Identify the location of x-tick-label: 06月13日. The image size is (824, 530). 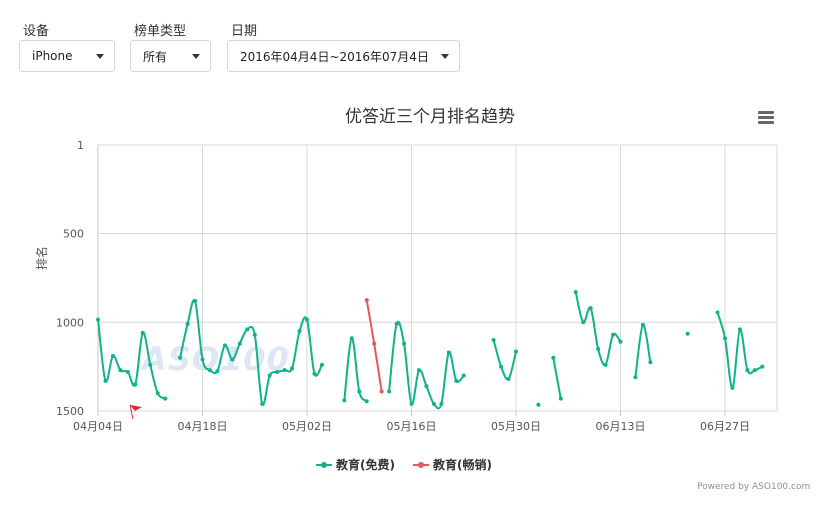
(621, 426).